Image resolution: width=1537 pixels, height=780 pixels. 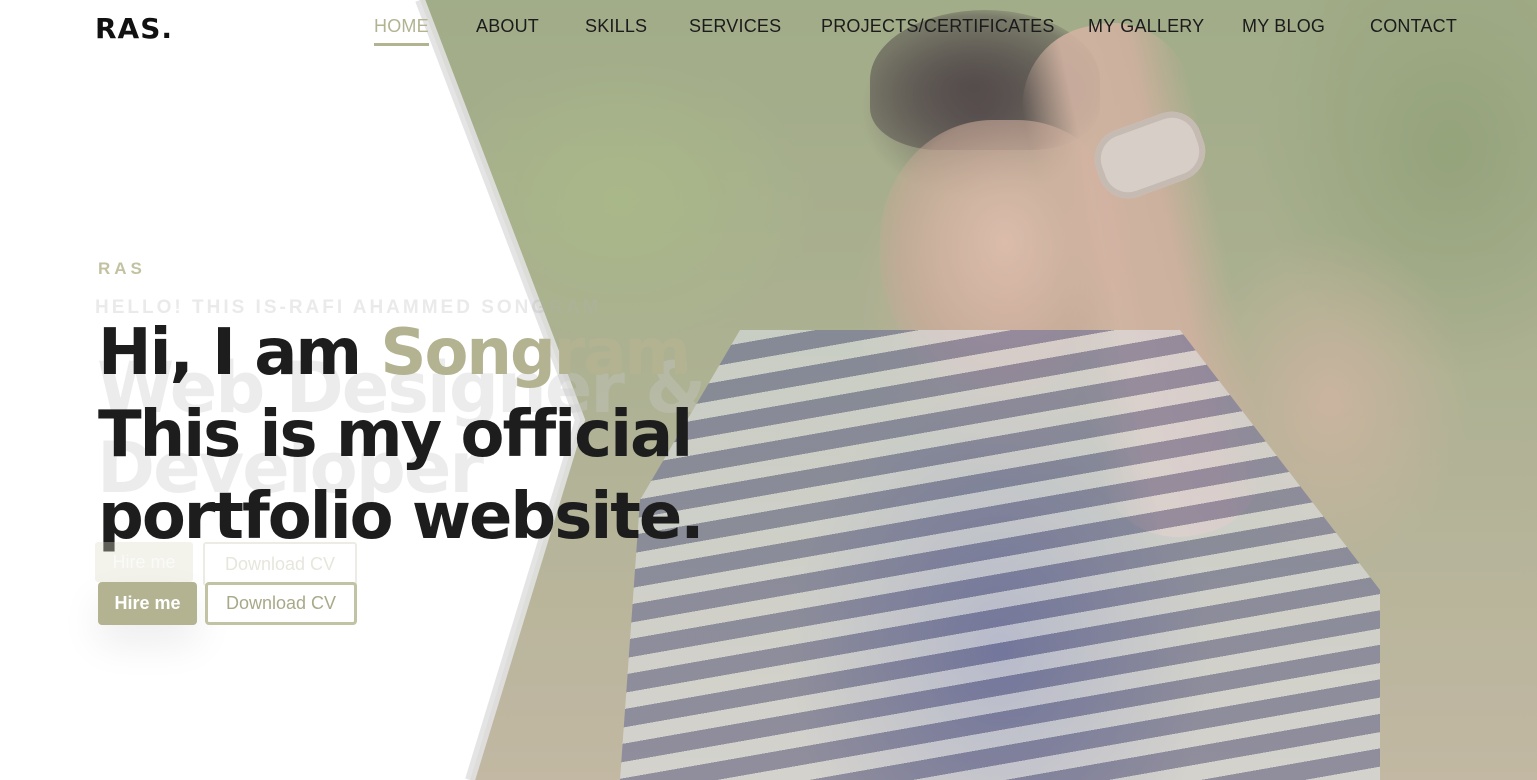 I want to click on hero-kicker: RAS, so click(x=122, y=268).